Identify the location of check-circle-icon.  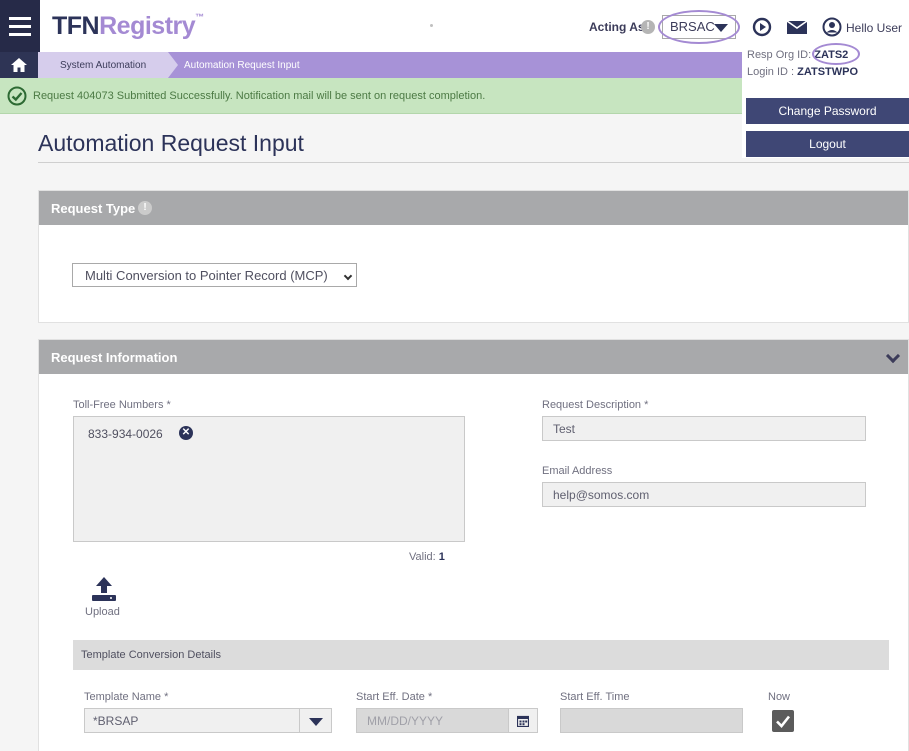
(17, 96).